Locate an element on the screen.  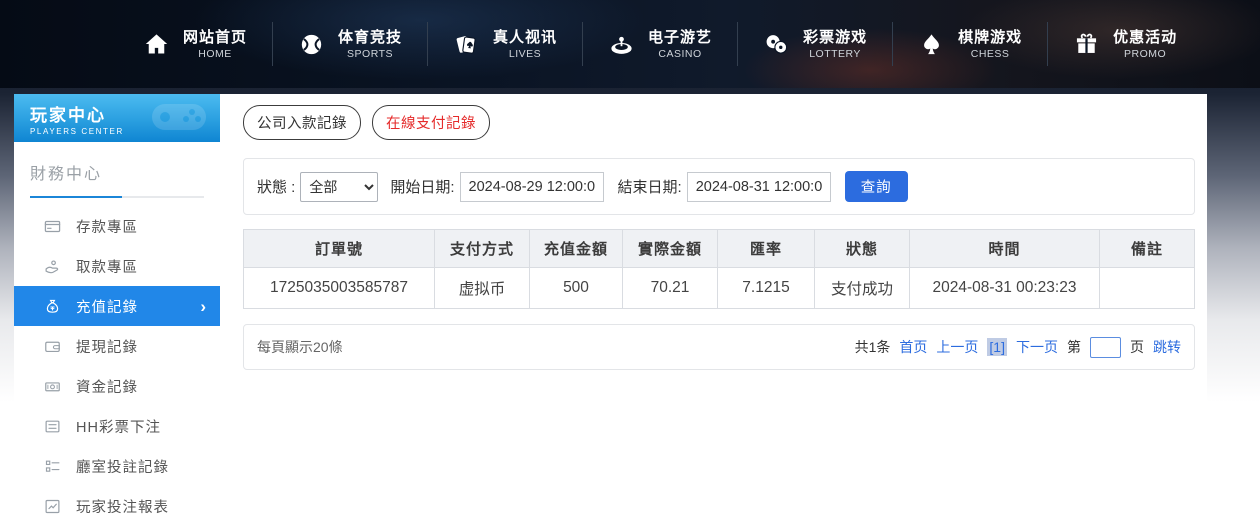
nav-sublabel: CASINO is located at coordinates (680, 53).